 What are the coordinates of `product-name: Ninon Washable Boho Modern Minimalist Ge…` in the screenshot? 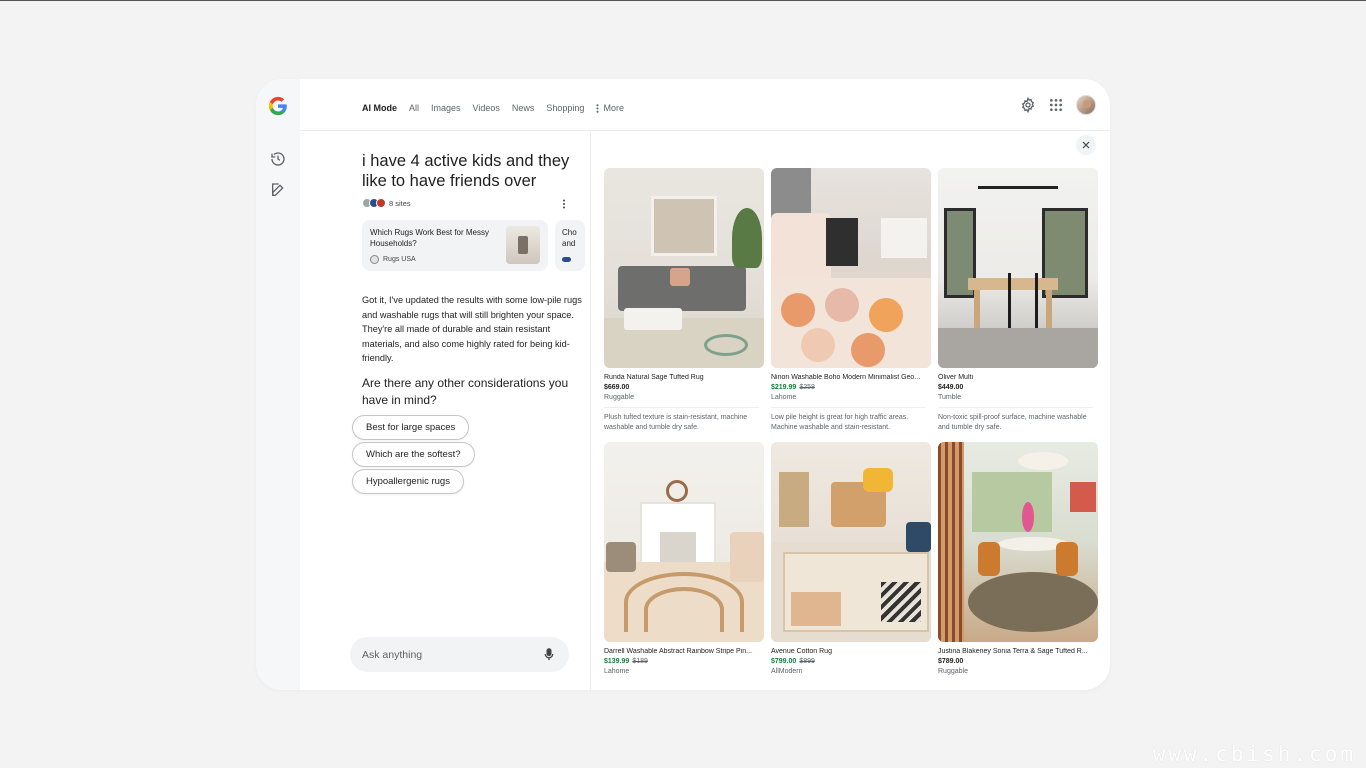 It's located at (846, 377).